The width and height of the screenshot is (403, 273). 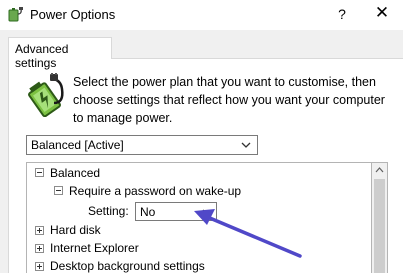 What do you see at coordinates (77, 145) in the screenshot?
I see `power-plan-value: Balanced [Active]` at bounding box center [77, 145].